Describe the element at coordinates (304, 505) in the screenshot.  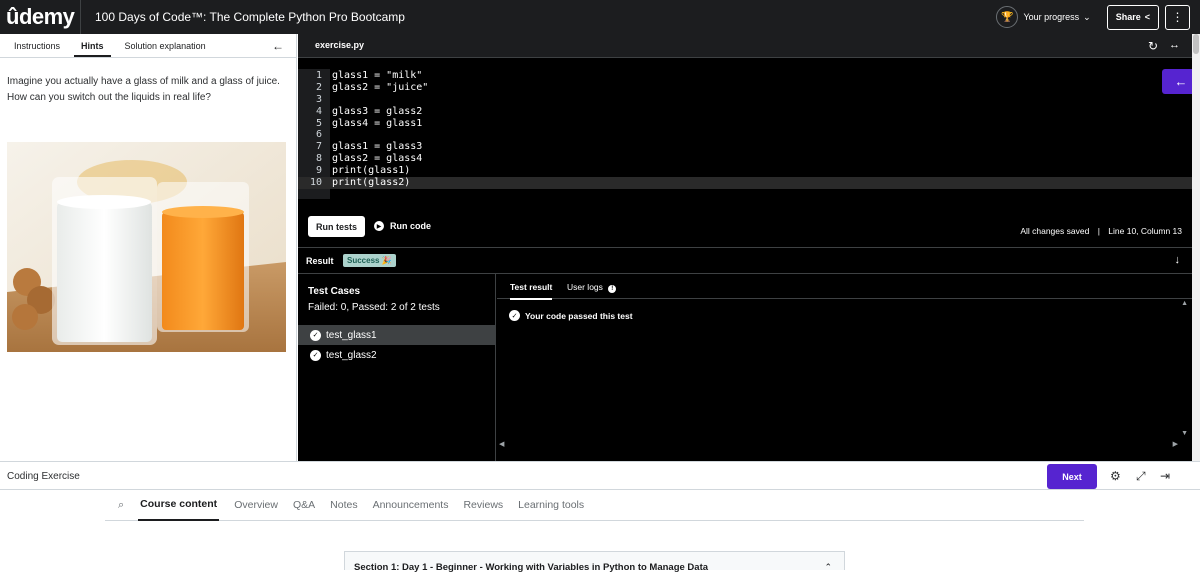
I see `tab-qa: Q&A` at that location.